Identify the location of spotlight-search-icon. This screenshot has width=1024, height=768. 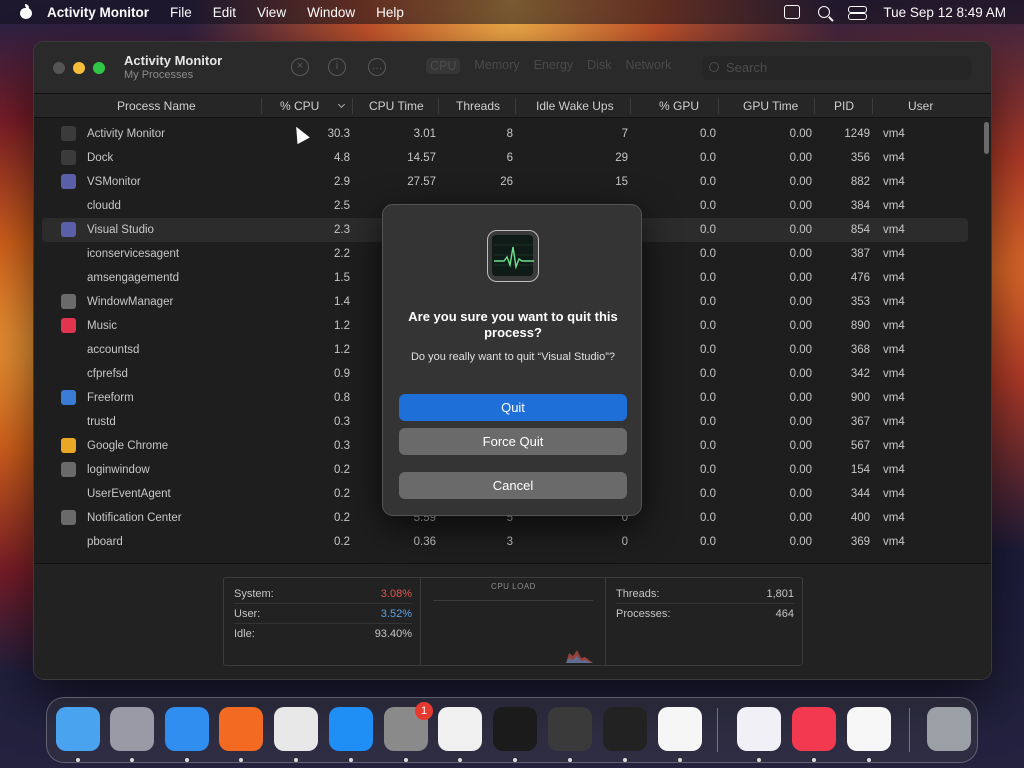
(824, 12).